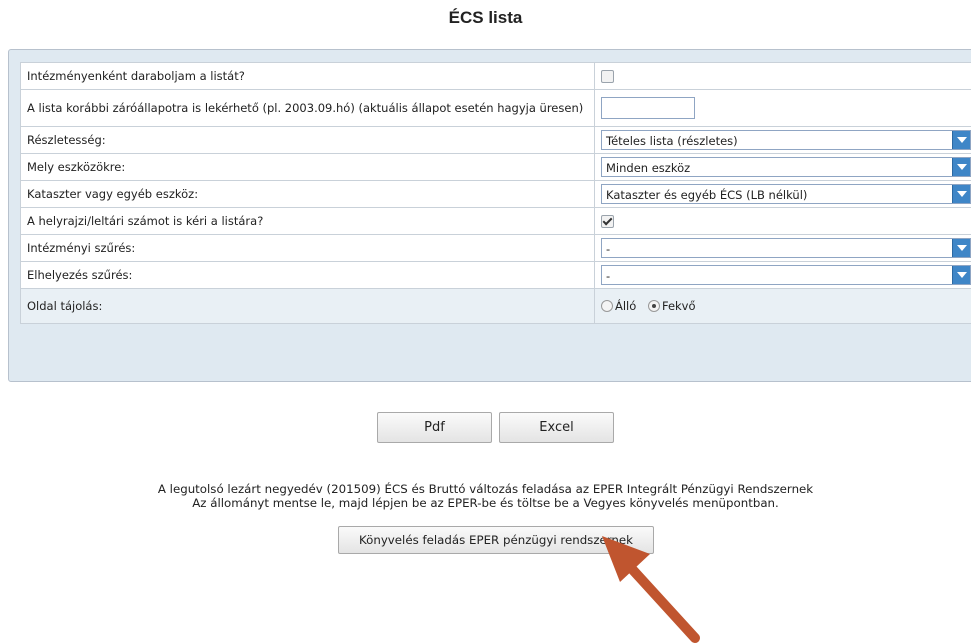  I want to click on annotation-arrow-icon, so click(651, 589).